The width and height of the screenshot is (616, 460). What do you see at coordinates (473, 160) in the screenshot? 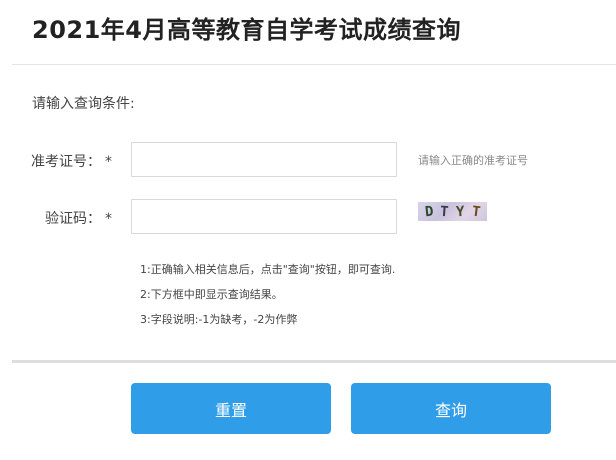
I see `exam-id-hint: 请输入正确的准考证号` at bounding box center [473, 160].